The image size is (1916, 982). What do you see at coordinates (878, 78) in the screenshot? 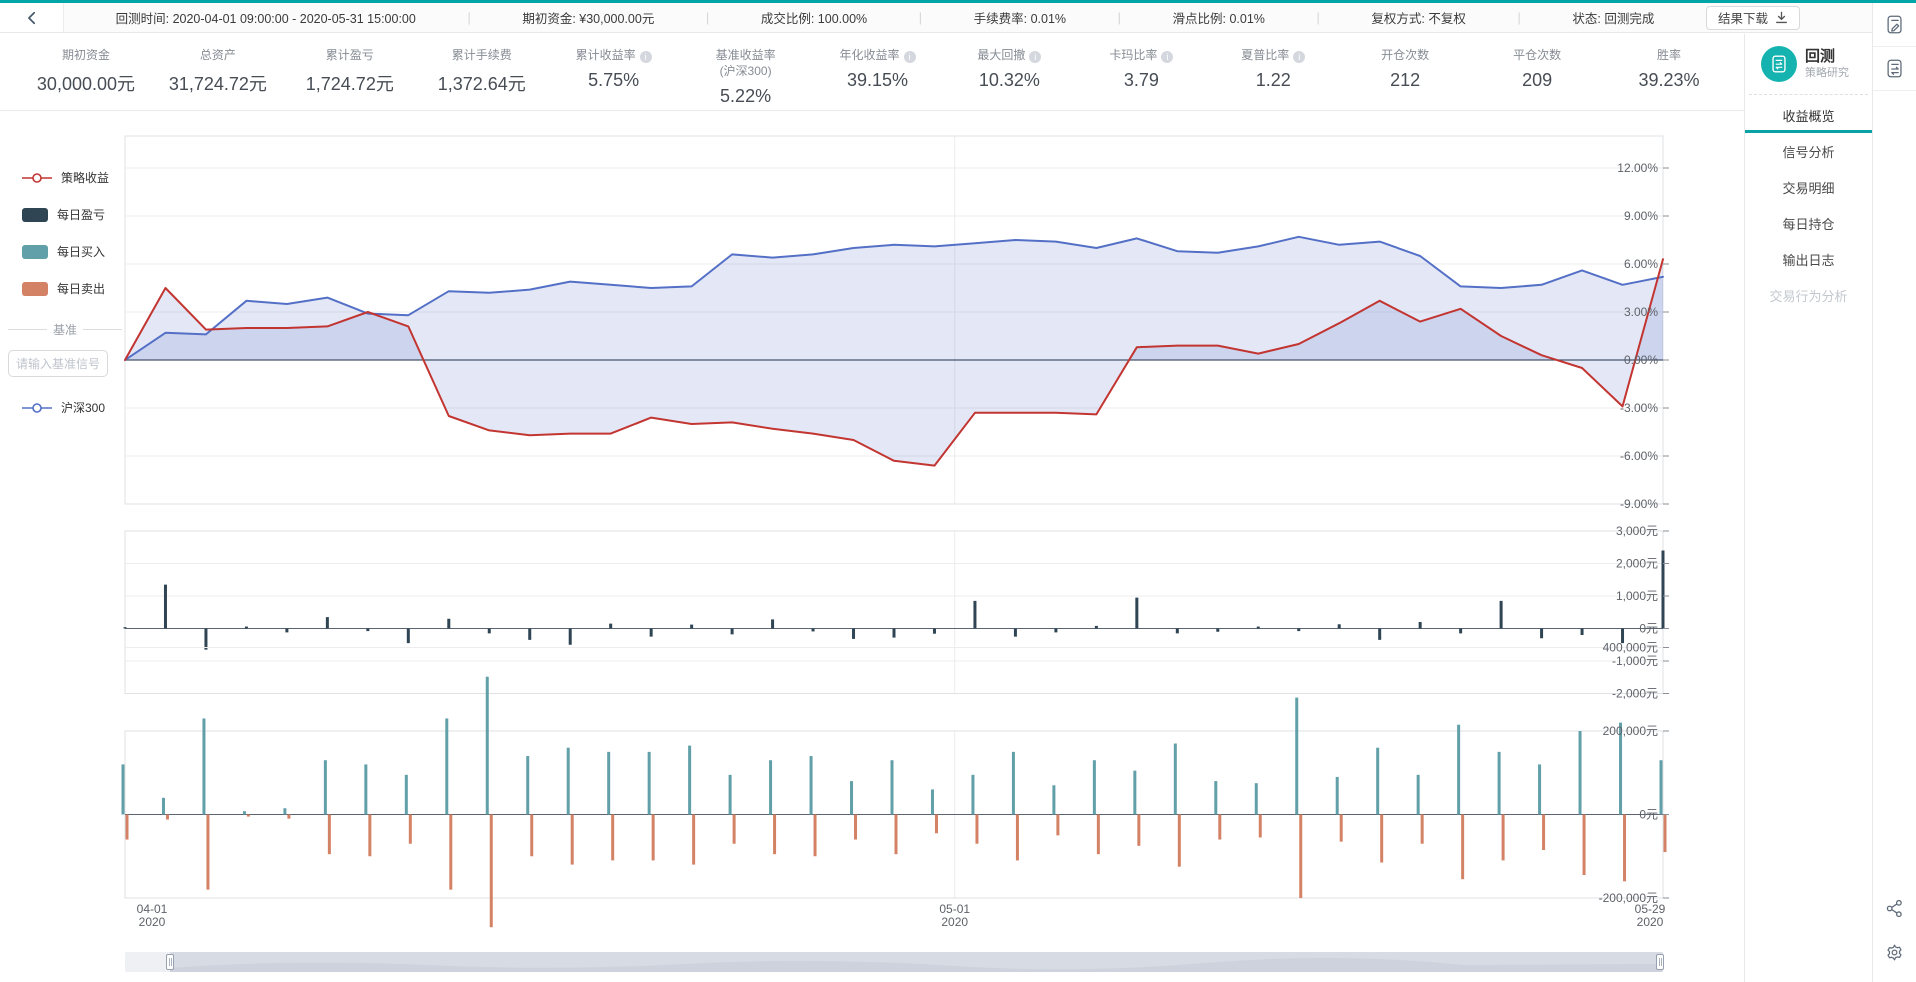
I see `stat-cell: 年化收益率 i 39.15%` at bounding box center [878, 78].